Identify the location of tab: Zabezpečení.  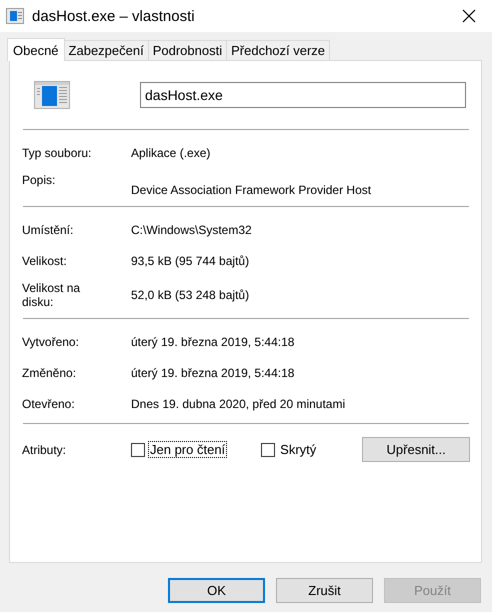
(106, 50).